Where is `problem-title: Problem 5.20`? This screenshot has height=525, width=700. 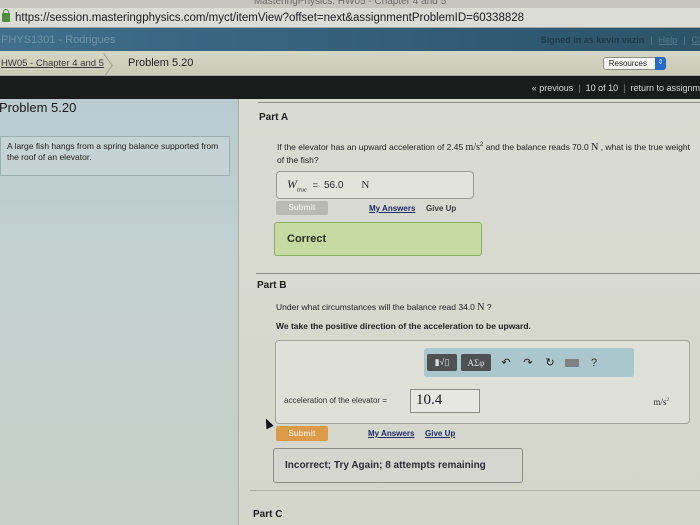 problem-title: Problem 5.20 is located at coordinates (38, 107).